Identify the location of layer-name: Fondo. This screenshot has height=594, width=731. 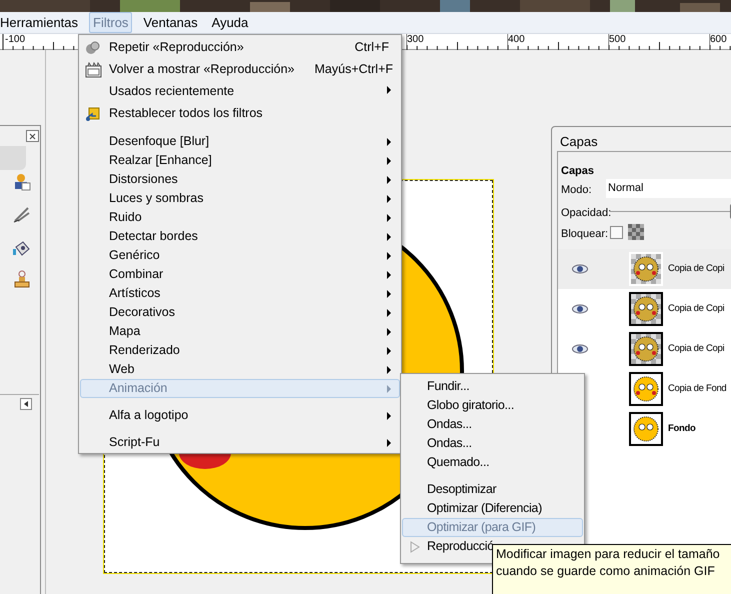
(682, 429).